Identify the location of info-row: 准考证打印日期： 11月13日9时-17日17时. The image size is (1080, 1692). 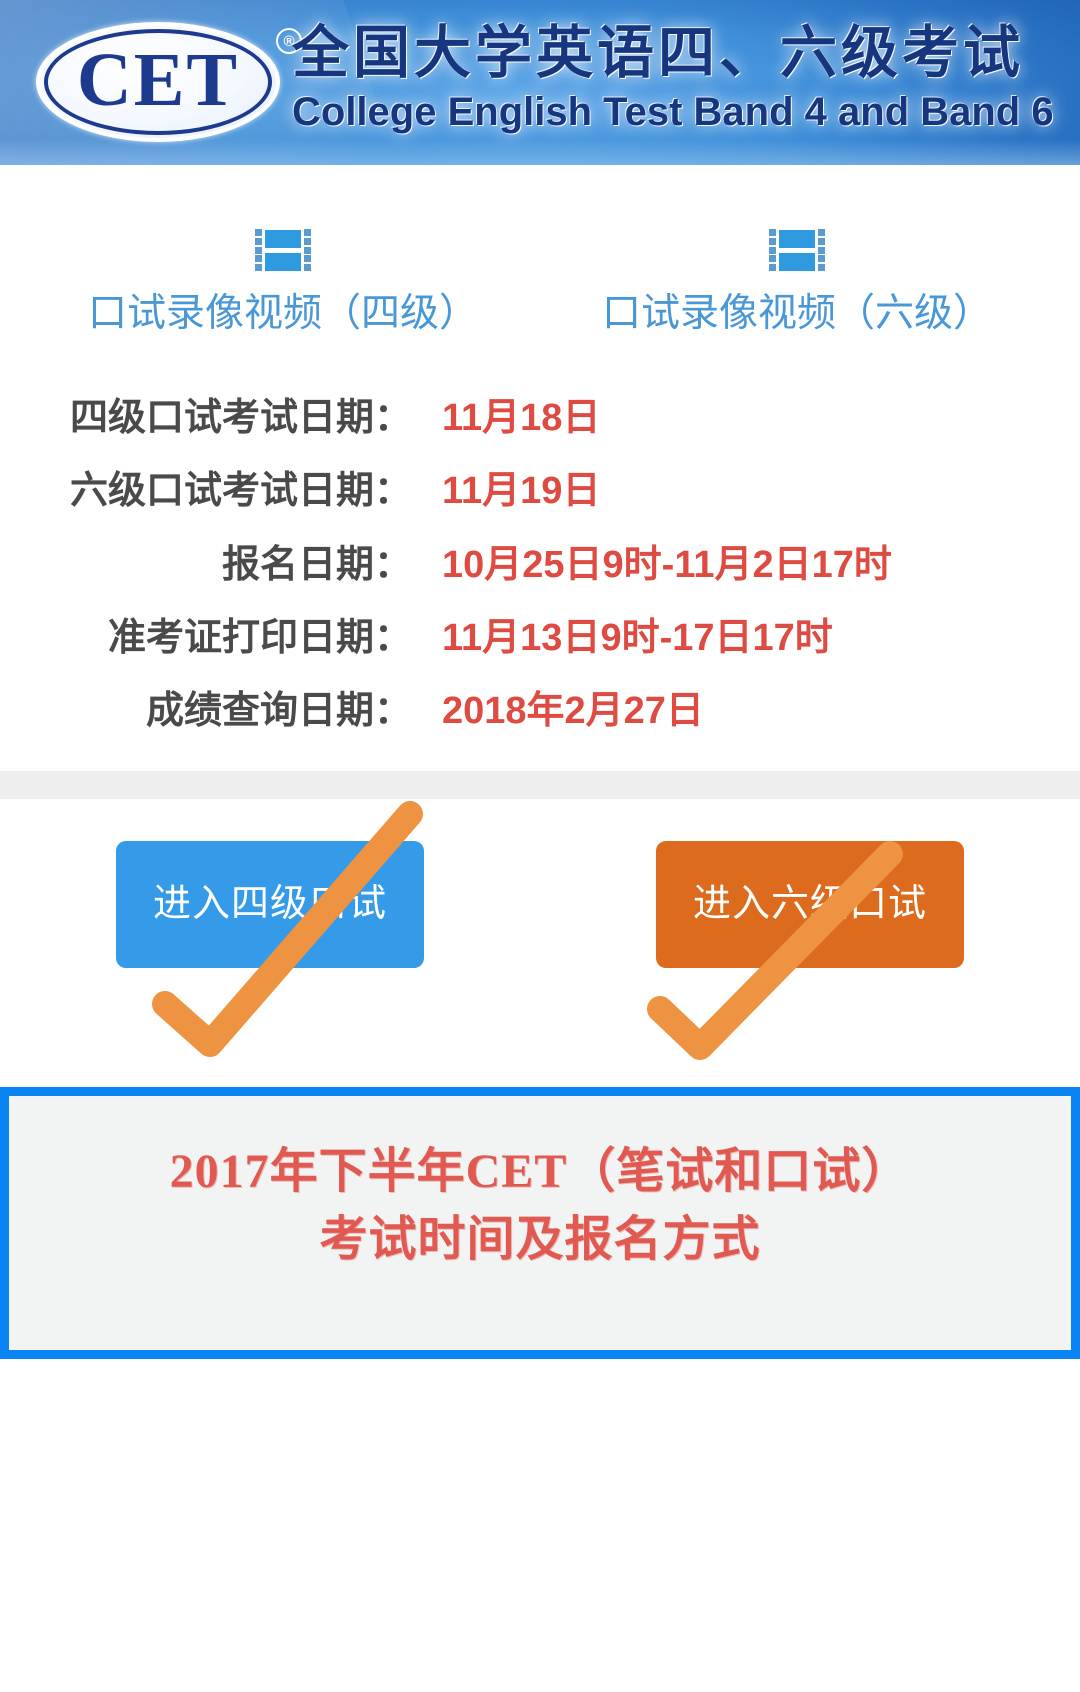
(540, 638).